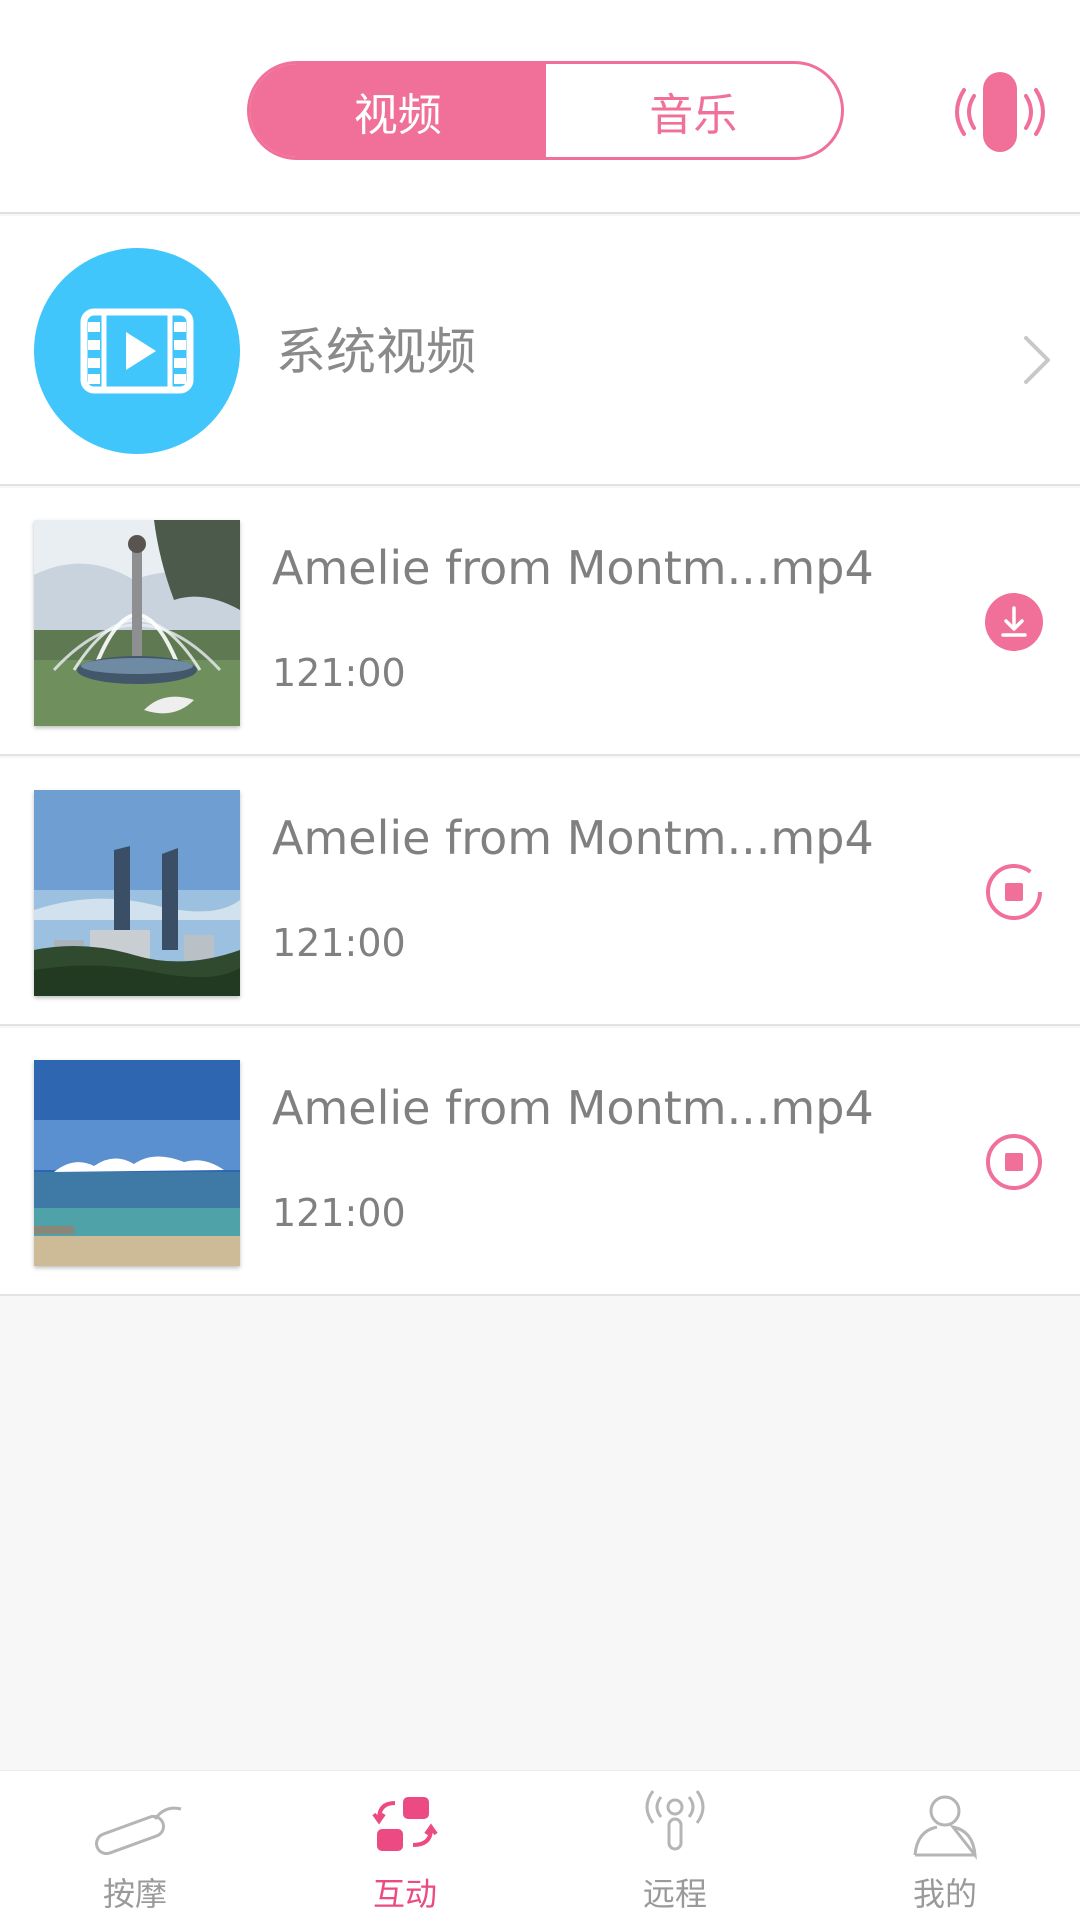  Describe the element at coordinates (1038, 360) in the screenshot. I see `chevron-right-icon` at that location.